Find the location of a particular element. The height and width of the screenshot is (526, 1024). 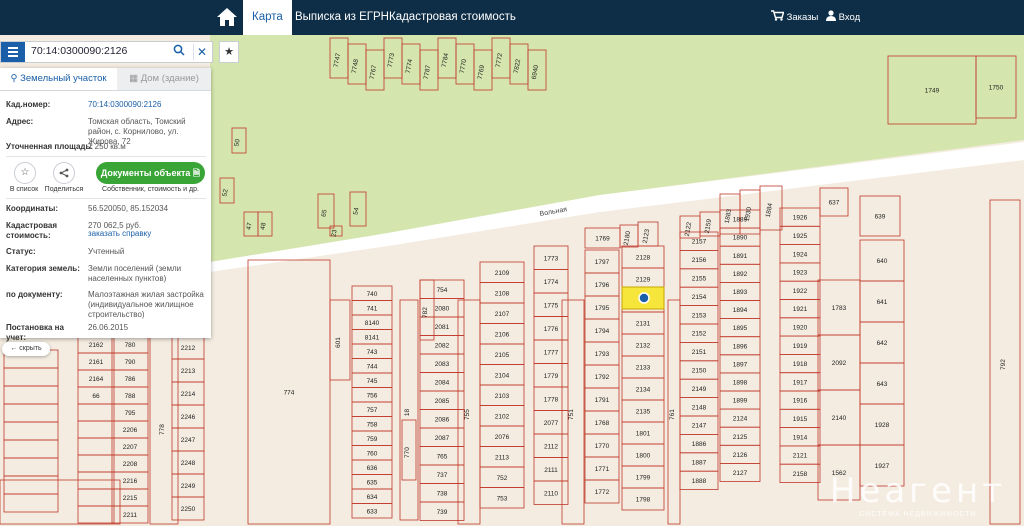

panel-tabs: ⚲ Земельный участок ▦ Дом (здание) is located at coordinates (105, 79).